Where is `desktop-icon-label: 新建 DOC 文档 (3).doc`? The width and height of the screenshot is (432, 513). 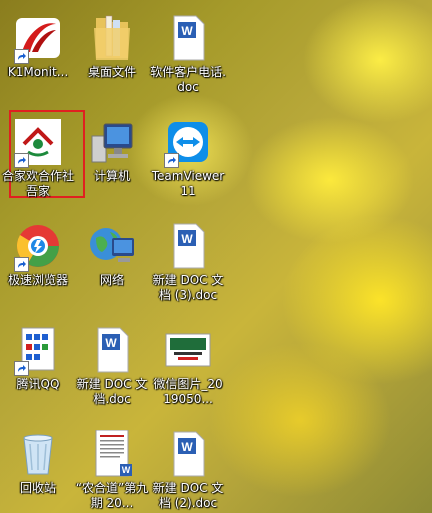 desktop-icon-label: 新建 DOC 文档 (3).doc is located at coordinates (188, 287).